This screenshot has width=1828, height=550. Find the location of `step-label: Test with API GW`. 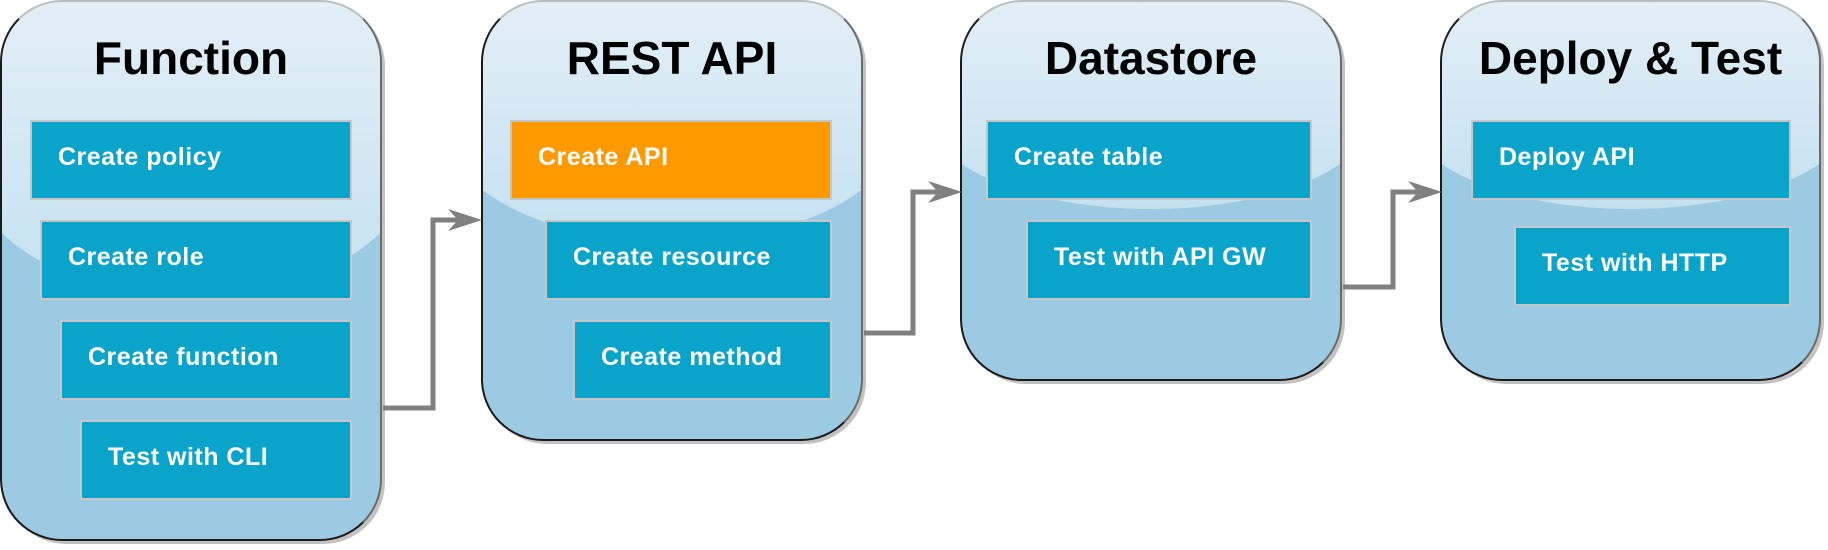

step-label: Test with API GW is located at coordinates (1160, 257).